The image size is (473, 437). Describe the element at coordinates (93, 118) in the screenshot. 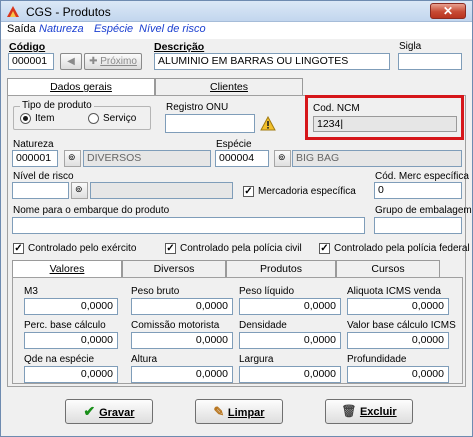

I see `servico-radio` at that location.